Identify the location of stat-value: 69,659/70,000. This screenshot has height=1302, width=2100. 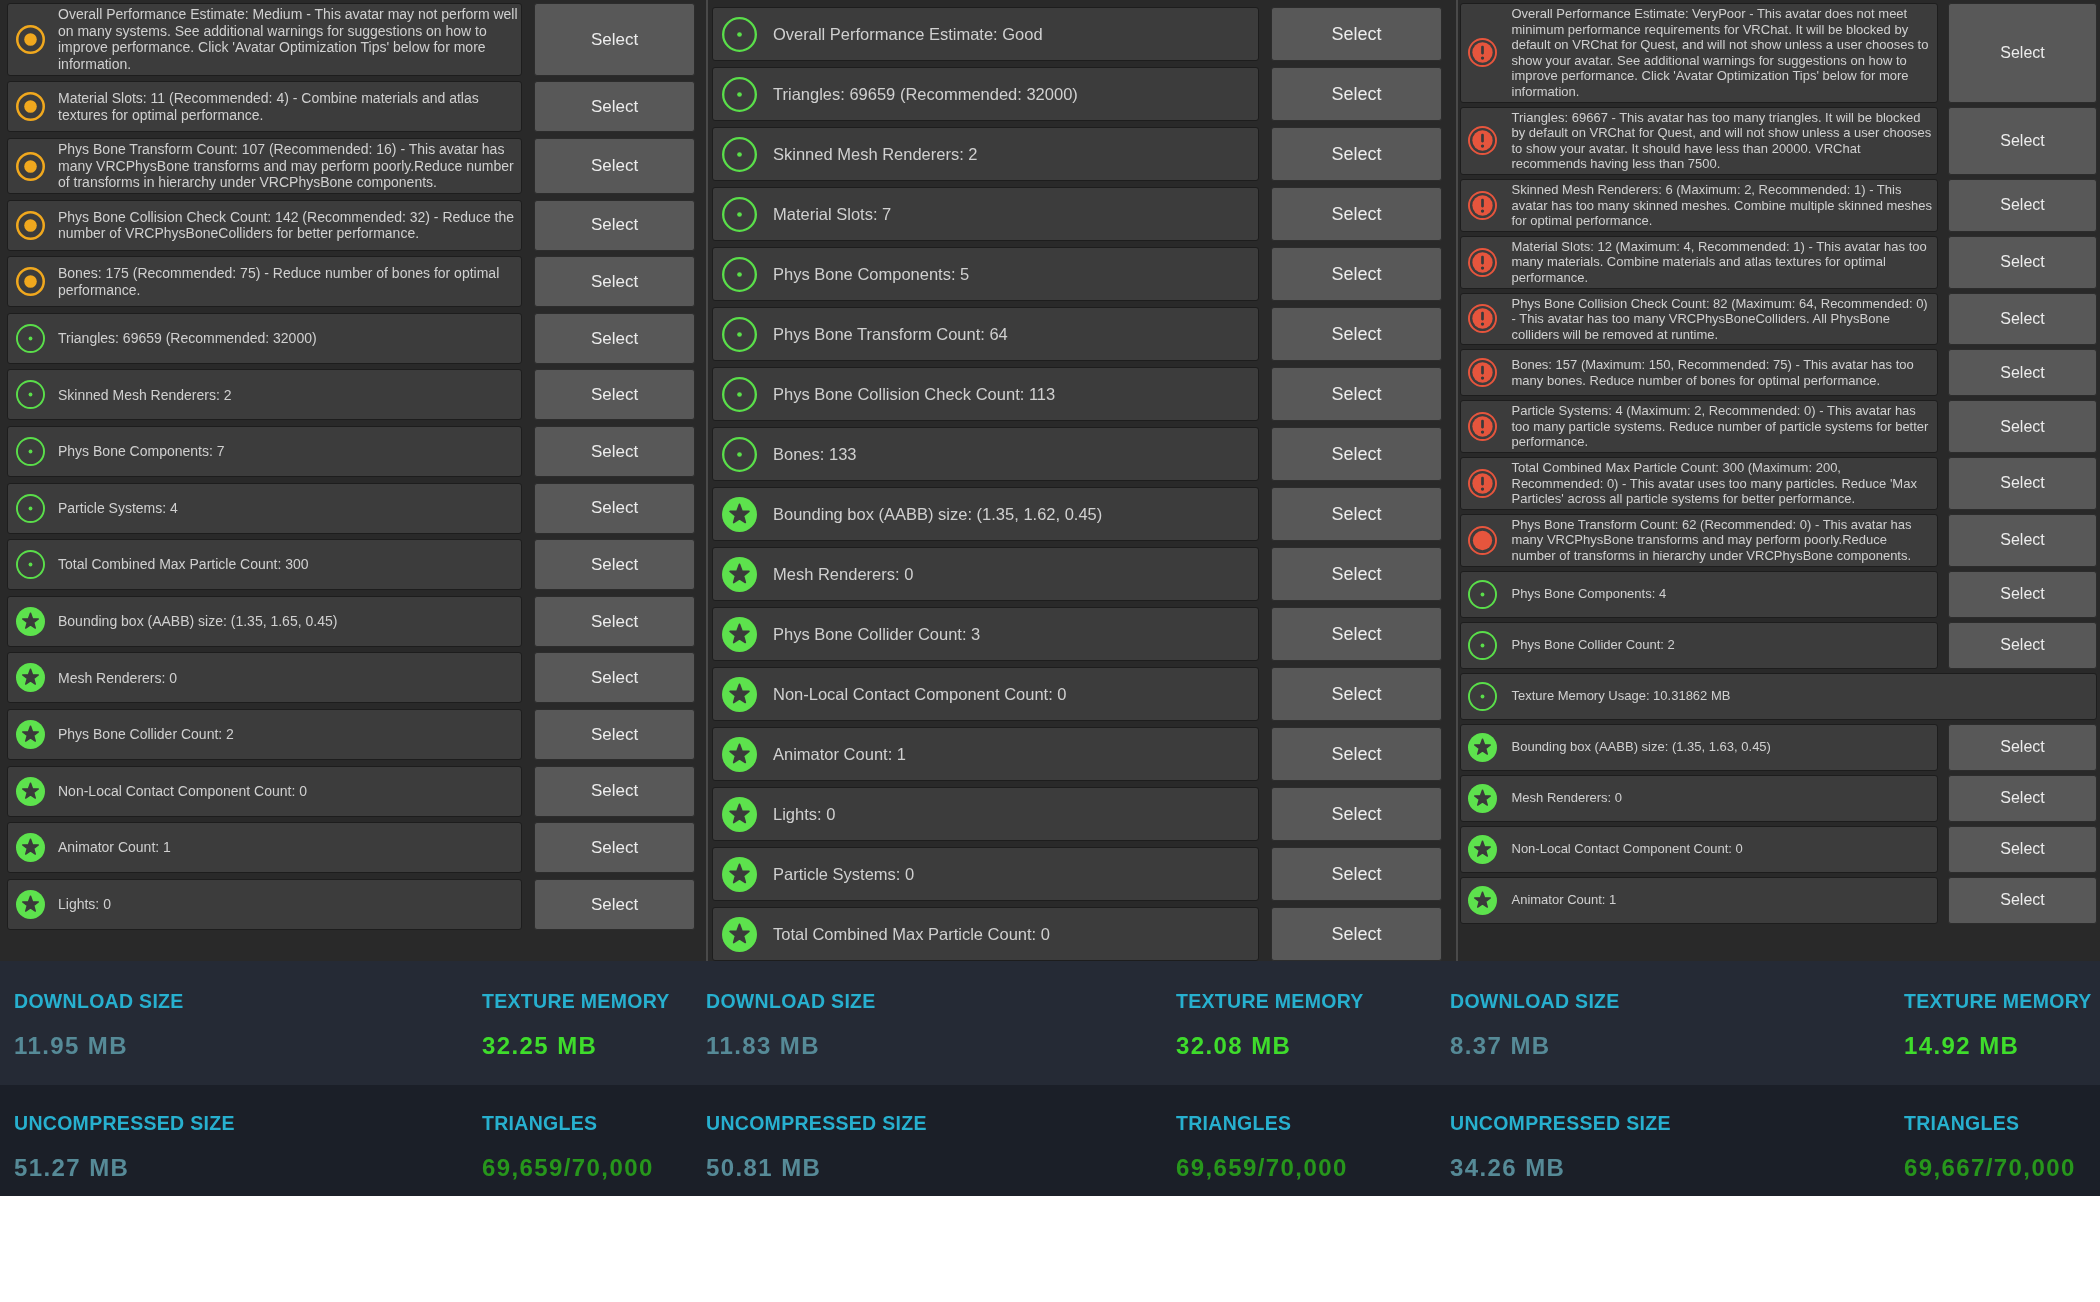
(1262, 1168).